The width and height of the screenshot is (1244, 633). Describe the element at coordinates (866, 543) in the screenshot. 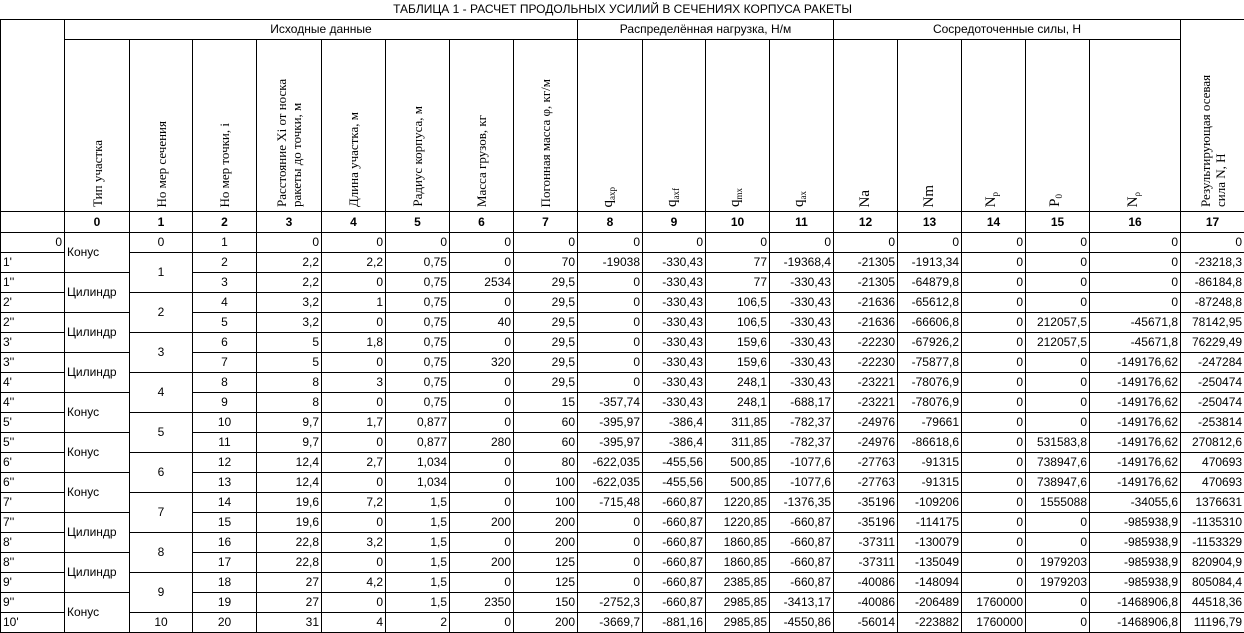

I see `value-cell-col-12: -37311` at that location.